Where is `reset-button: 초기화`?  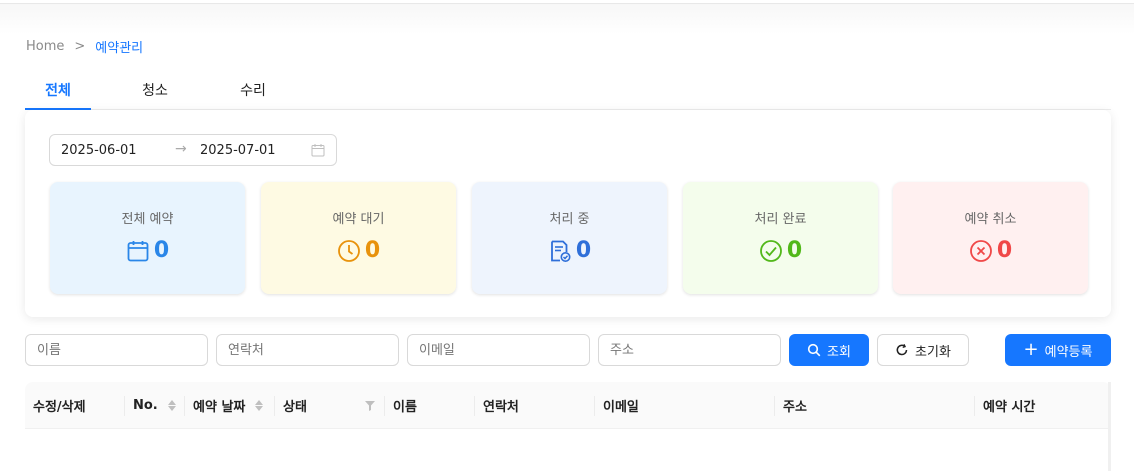
reset-button: 초기화 is located at coordinates (923, 350).